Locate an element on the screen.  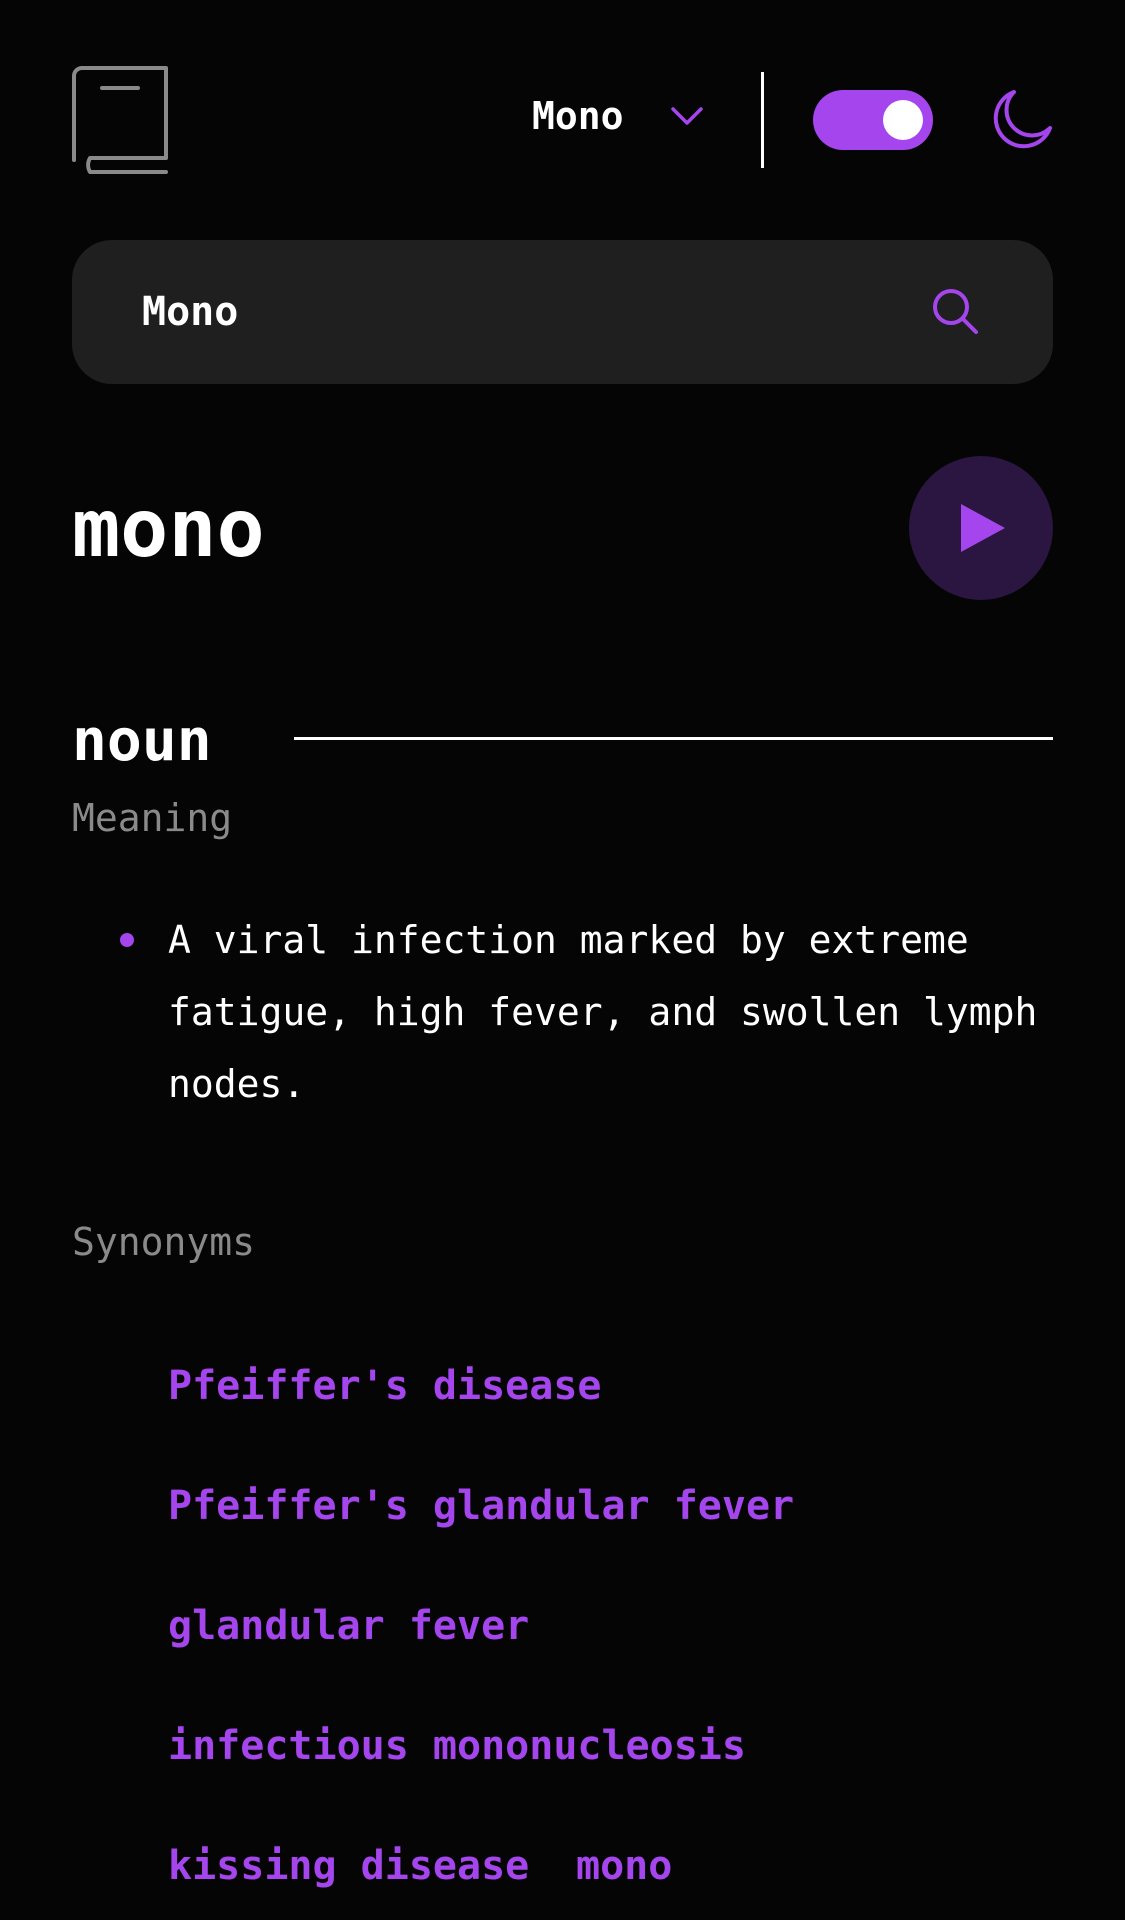
play-icon is located at coordinates (983, 528).